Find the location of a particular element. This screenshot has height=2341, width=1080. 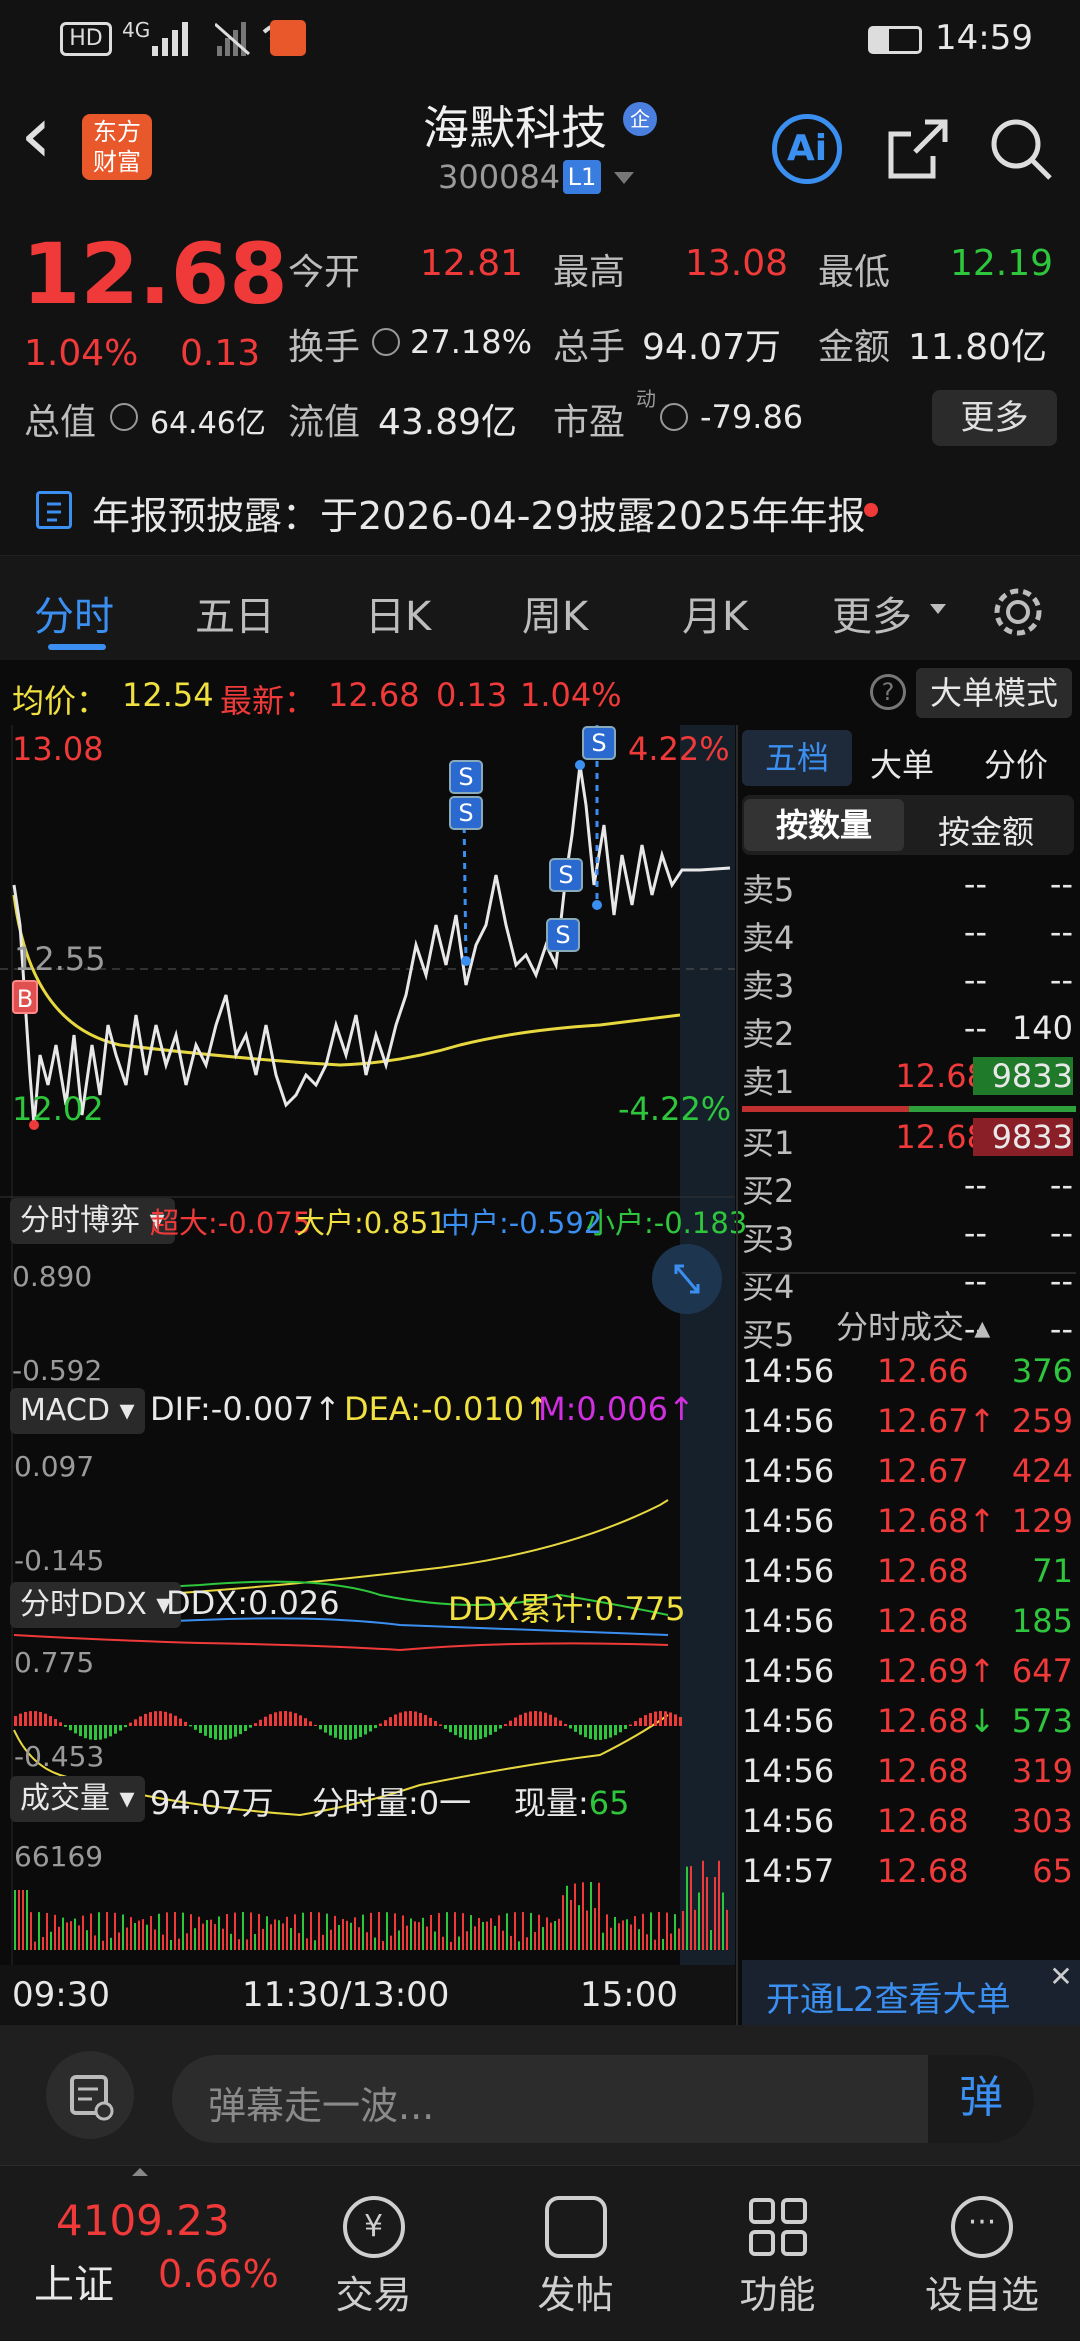

back-button: ‹ is located at coordinates (36, 135).